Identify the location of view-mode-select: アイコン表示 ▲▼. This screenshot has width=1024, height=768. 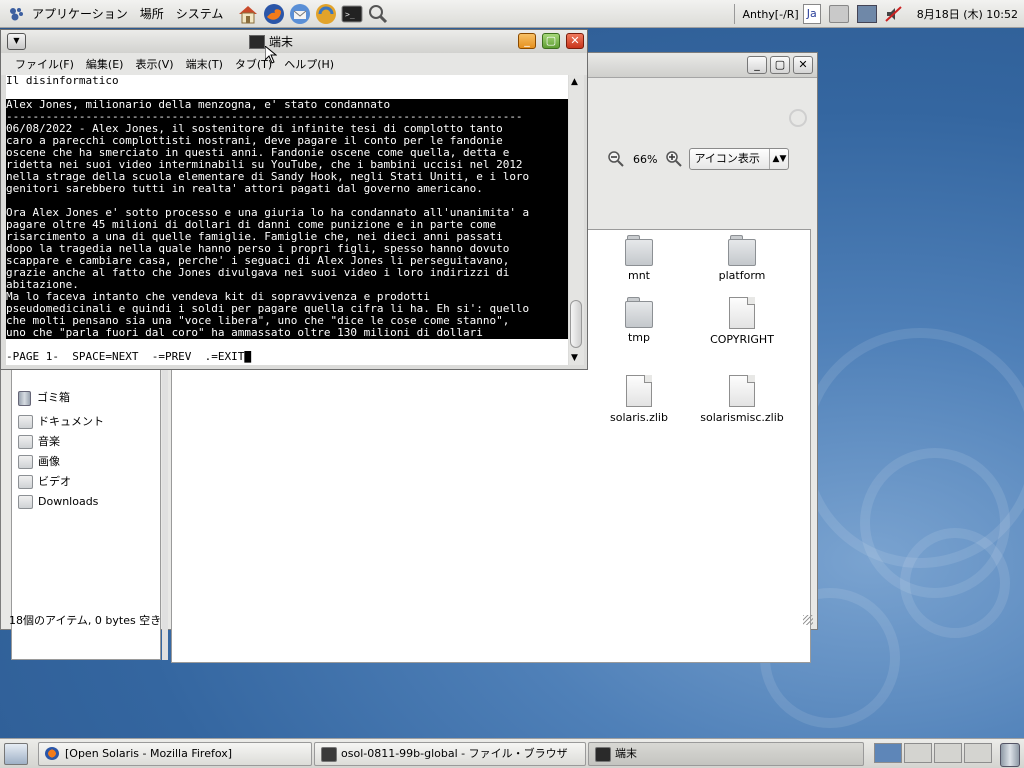
(739, 159).